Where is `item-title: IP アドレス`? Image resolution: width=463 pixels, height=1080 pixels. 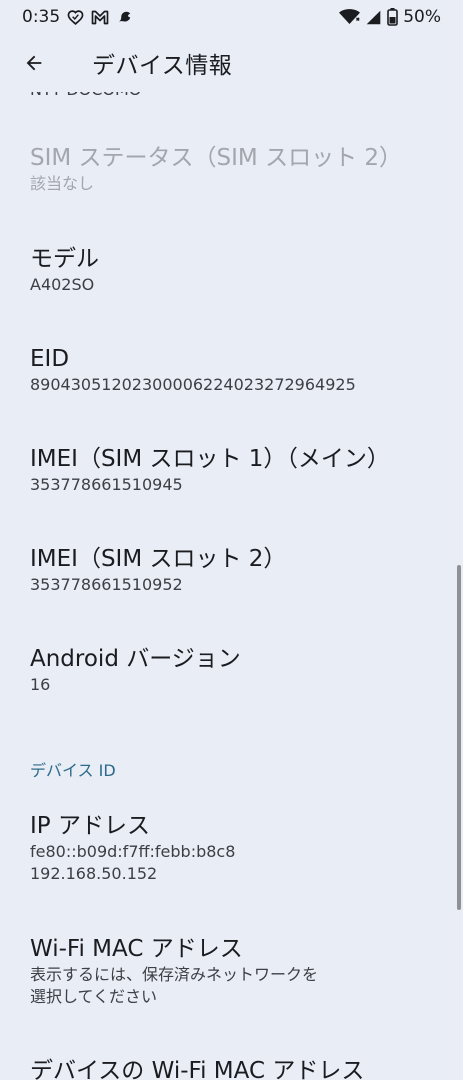 item-title: IP アドレス is located at coordinates (90, 826).